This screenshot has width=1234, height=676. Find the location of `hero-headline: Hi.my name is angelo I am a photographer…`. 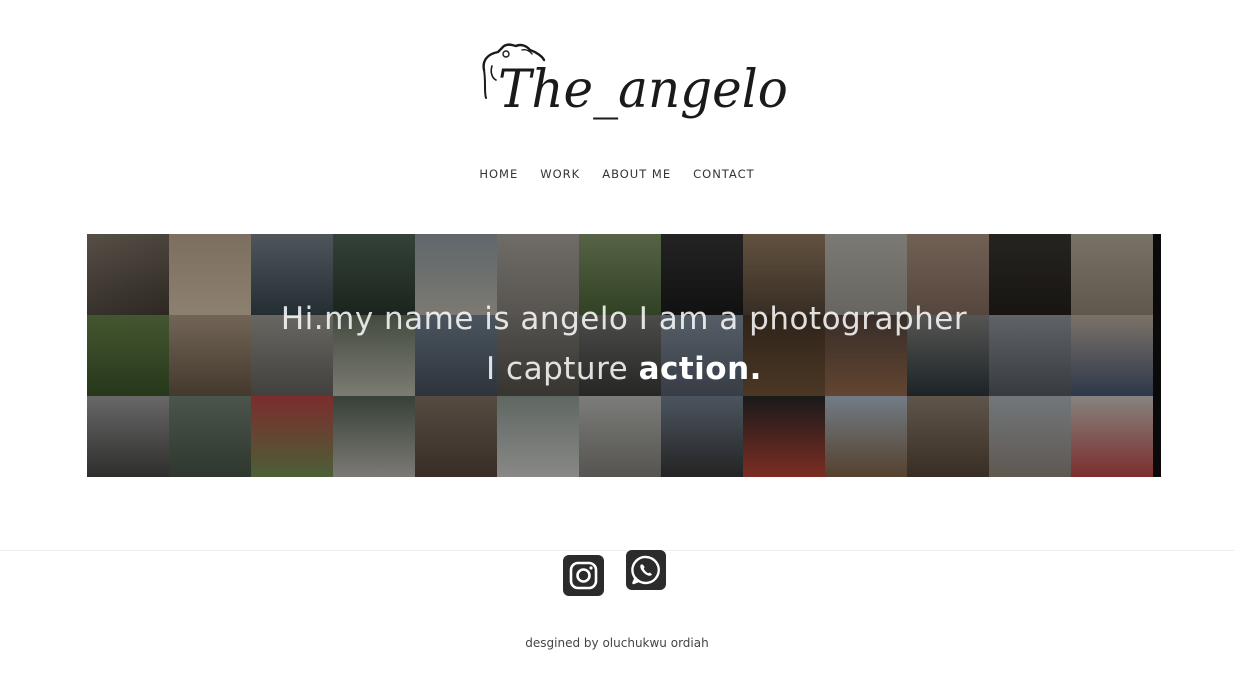

hero-headline: Hi.my name is angelo I am a photographer… is located at coordinates (624, 344).